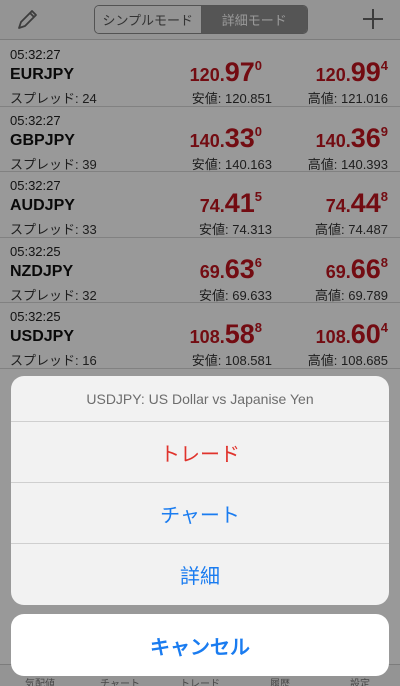 The height and width of the screenshot is (686, 400). Describe the element at coordinates (200, 399) in the screenshot. I see `action-sheet-title: USDJPY: US Dollar vs Japanise Yen` at that location.